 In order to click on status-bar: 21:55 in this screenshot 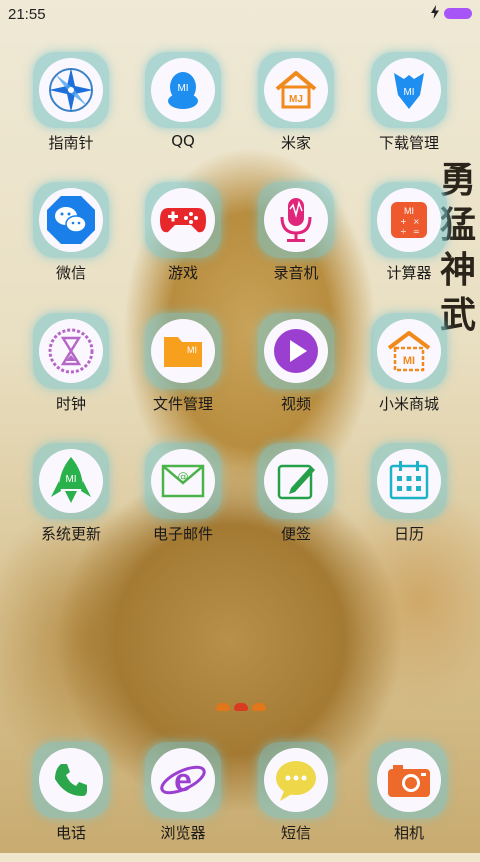, I will do `click(240, 14)`.